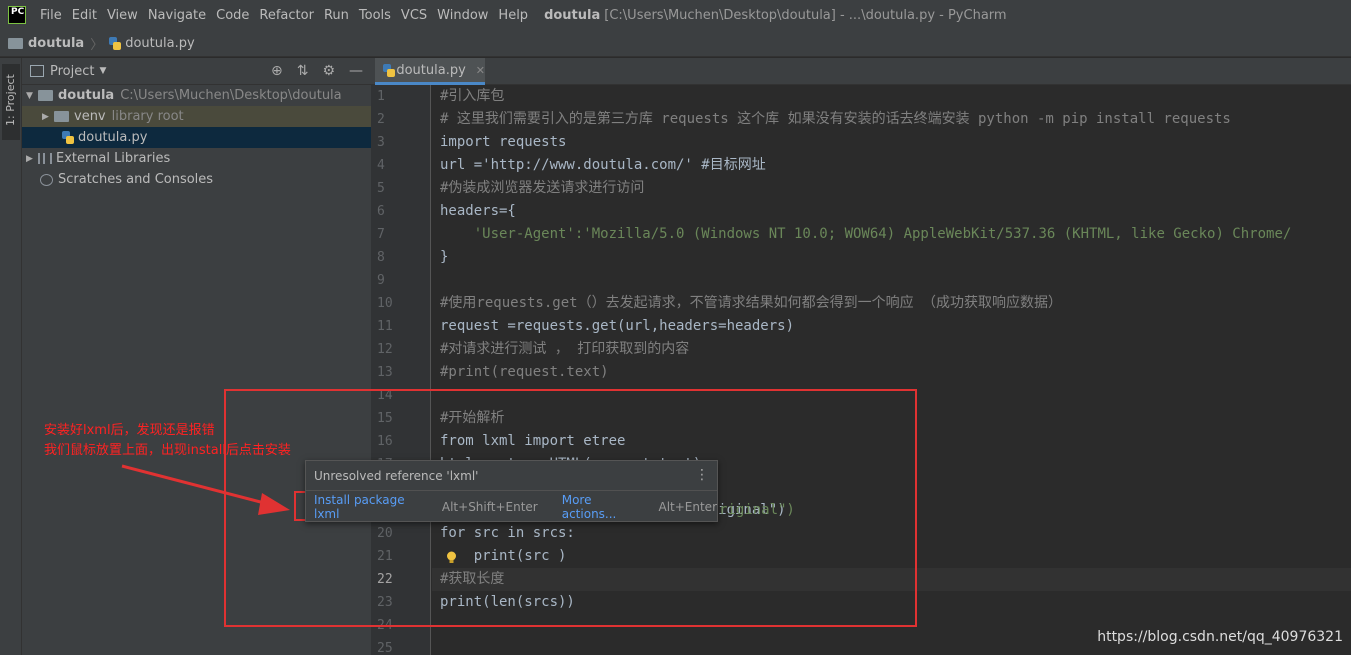  I want to click on code-line: #引入库包, so click(891, 96).